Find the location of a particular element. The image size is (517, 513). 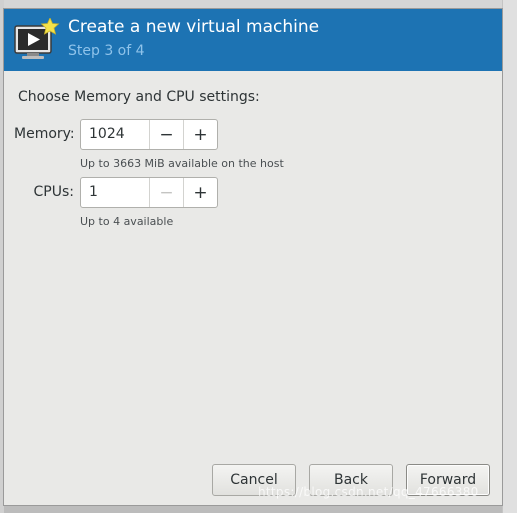

section-title: Choose Memory and CPU settings: is located at coordinates (139, 97).